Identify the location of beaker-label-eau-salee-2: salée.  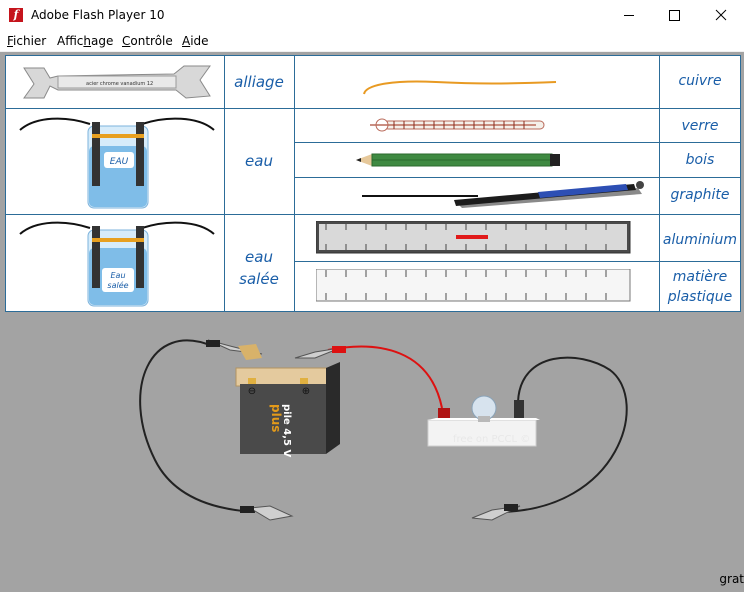
(117, 285).